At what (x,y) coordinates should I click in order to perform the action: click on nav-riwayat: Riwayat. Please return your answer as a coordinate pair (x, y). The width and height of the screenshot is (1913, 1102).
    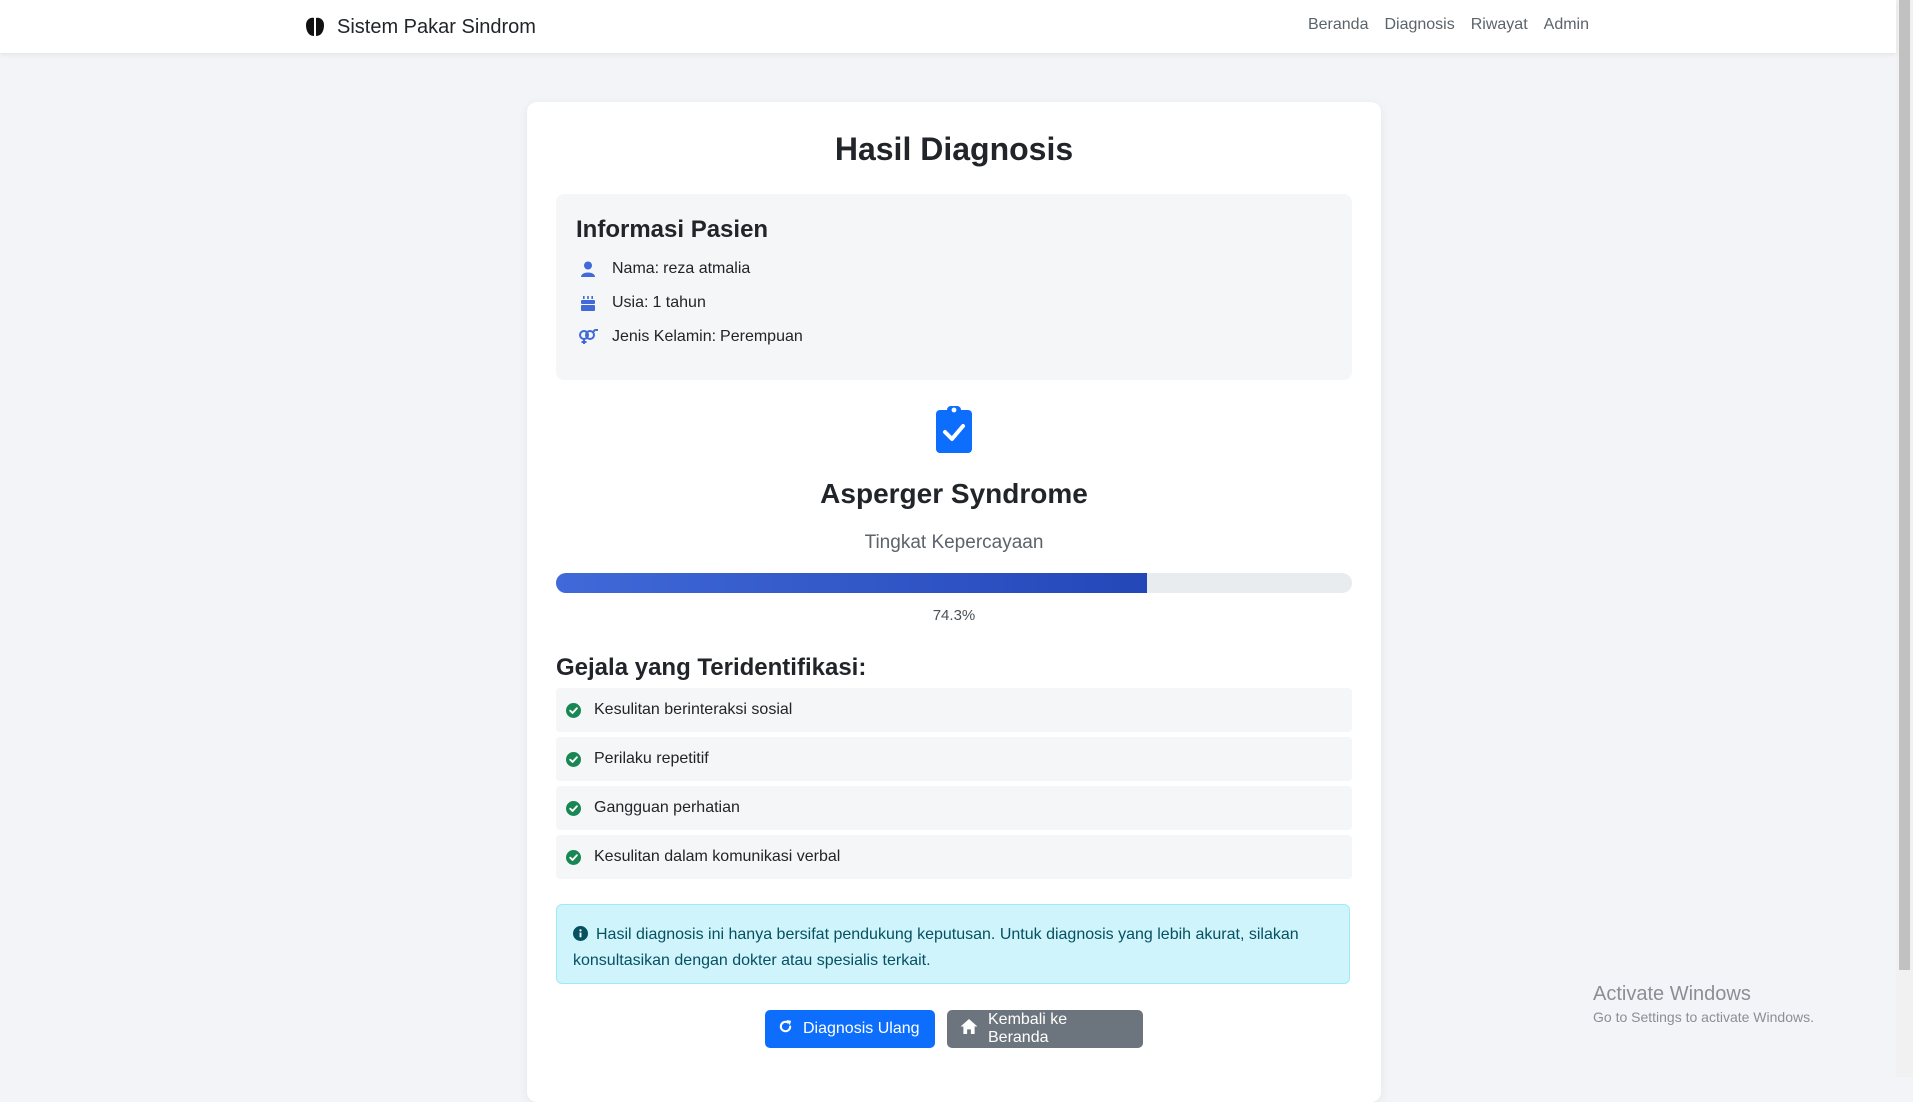
    Looking at the image, I should click on (1499, 25).